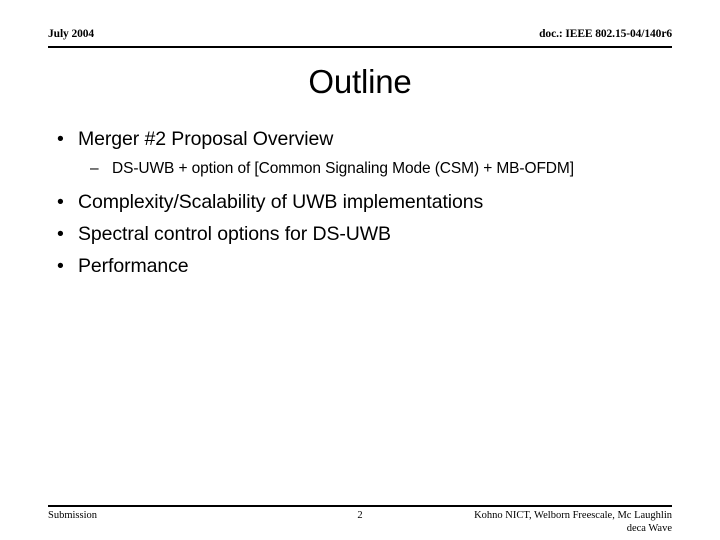 This screenshot has height=540, width=720. What do you see at coordinates (360, 506) in the screenshot?
I see `footer-divider` at bounding box center [360, 506].